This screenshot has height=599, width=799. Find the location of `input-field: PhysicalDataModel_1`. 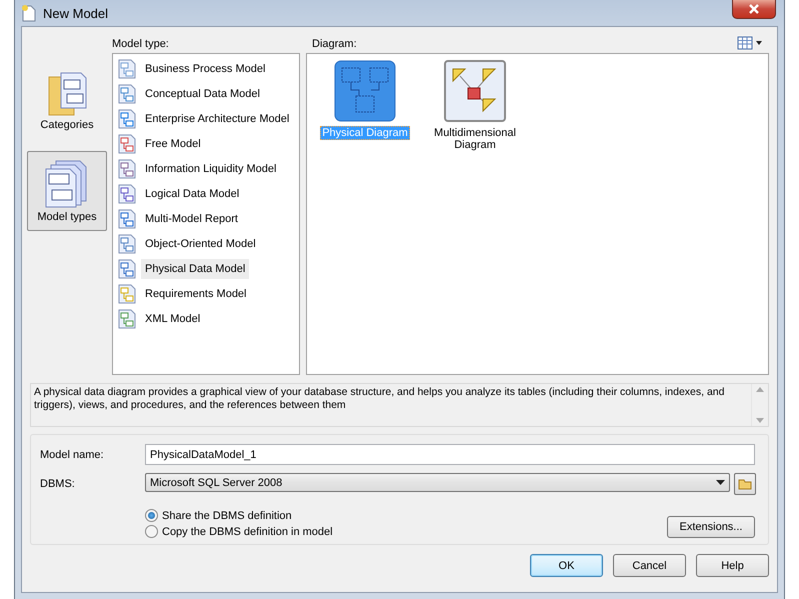

input-field: PhysicalDataModel_1 is located at coordinates (450, 454).